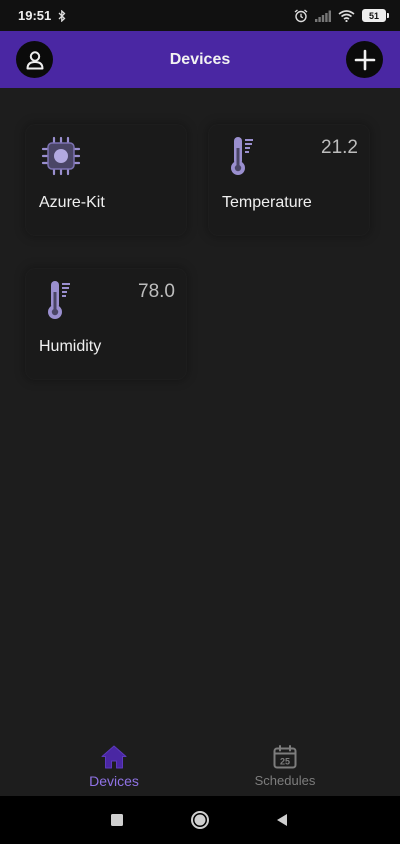  What do you see at coordinates (62, 15) in the screenshot?
I see `bluetooth-icon` at bounding box center [62, 15].